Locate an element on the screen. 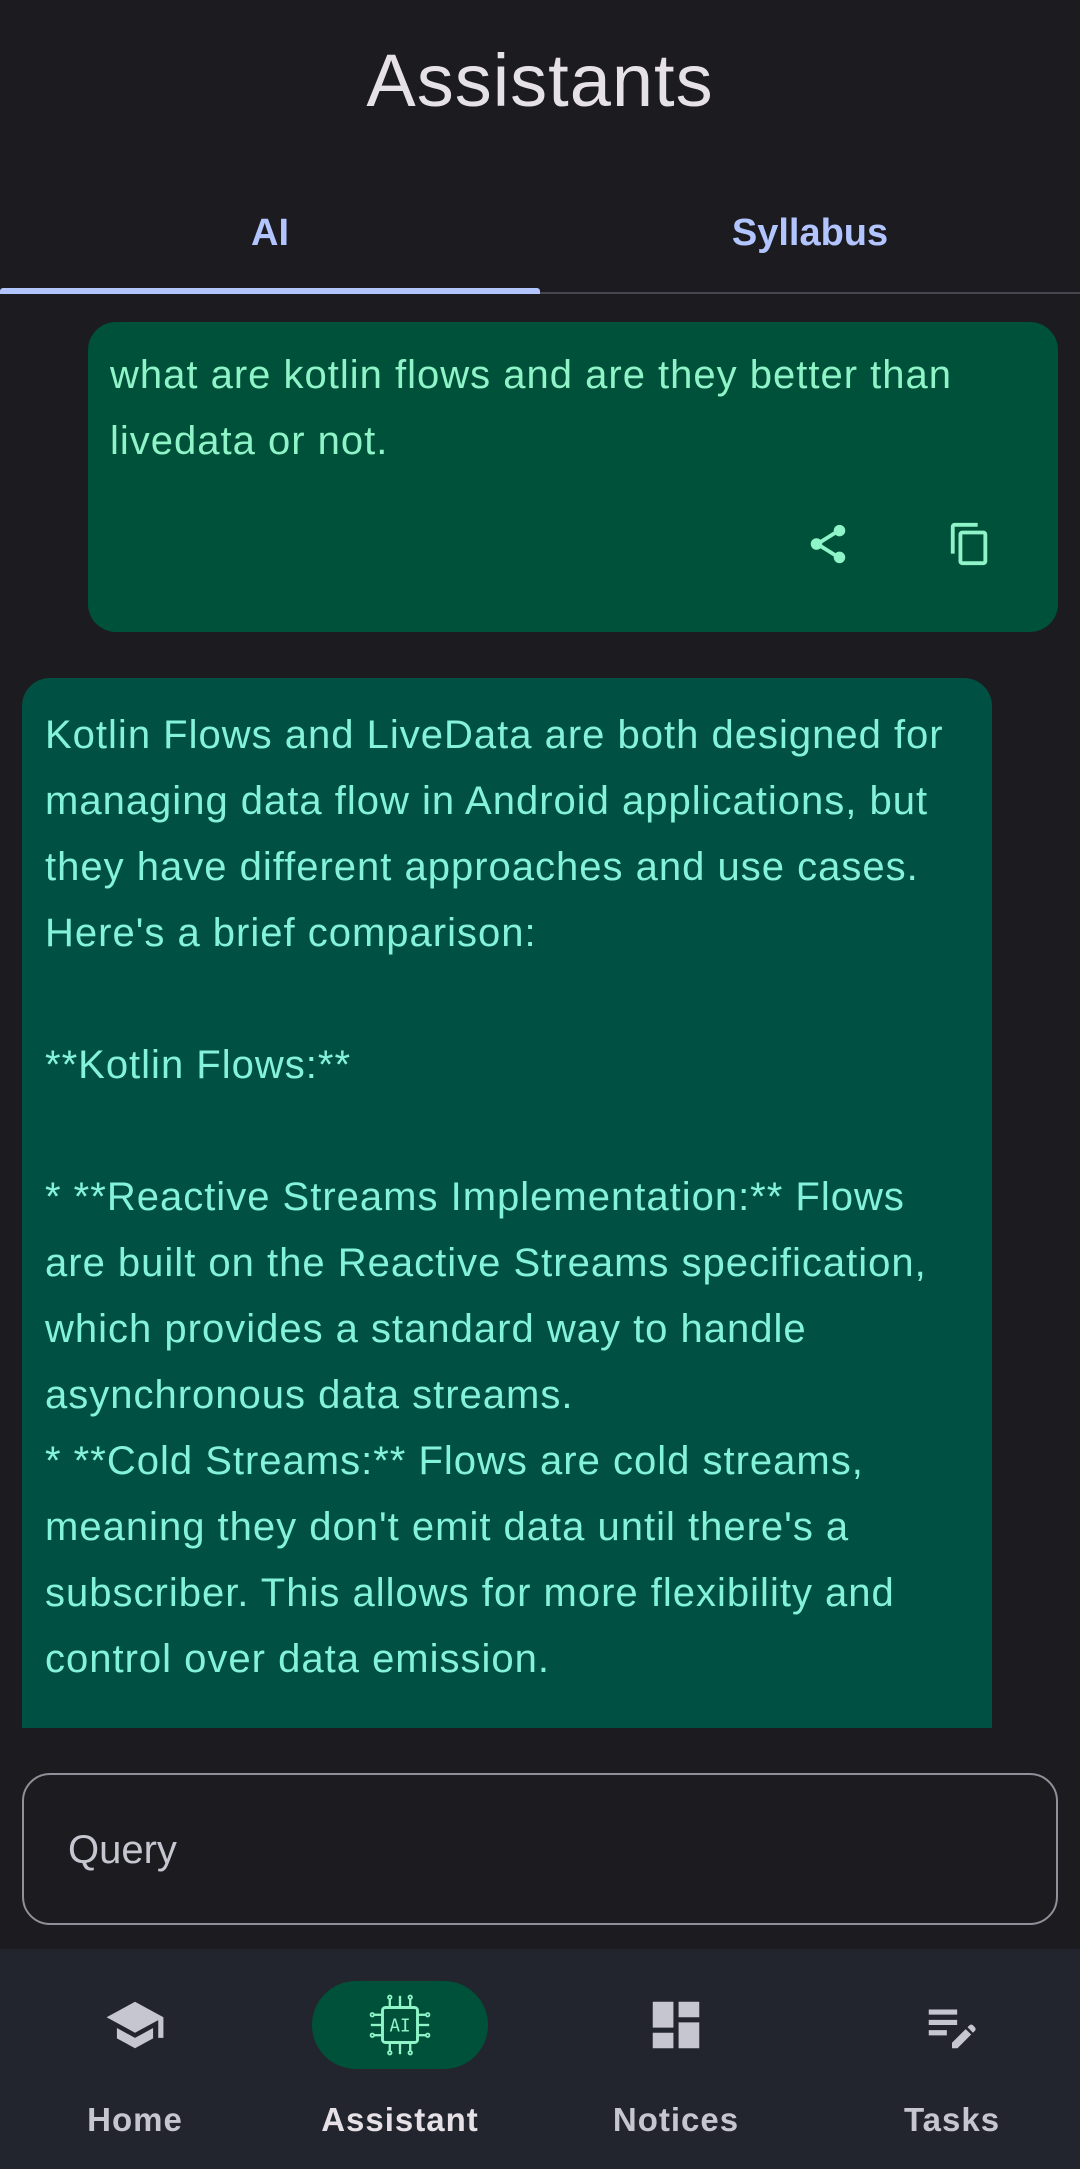 The height and width of the screenshot is (2169, 1080). nav-label-notices: Notices is located at coordinates (676, 2119).